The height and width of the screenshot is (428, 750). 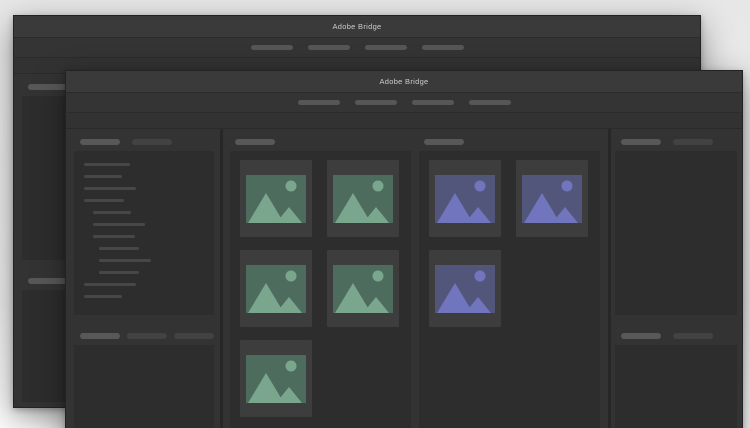 What do you see at coordinates (144, 386) in the screenshot?
I see `filter-panel` at bounding box center [144, 386].